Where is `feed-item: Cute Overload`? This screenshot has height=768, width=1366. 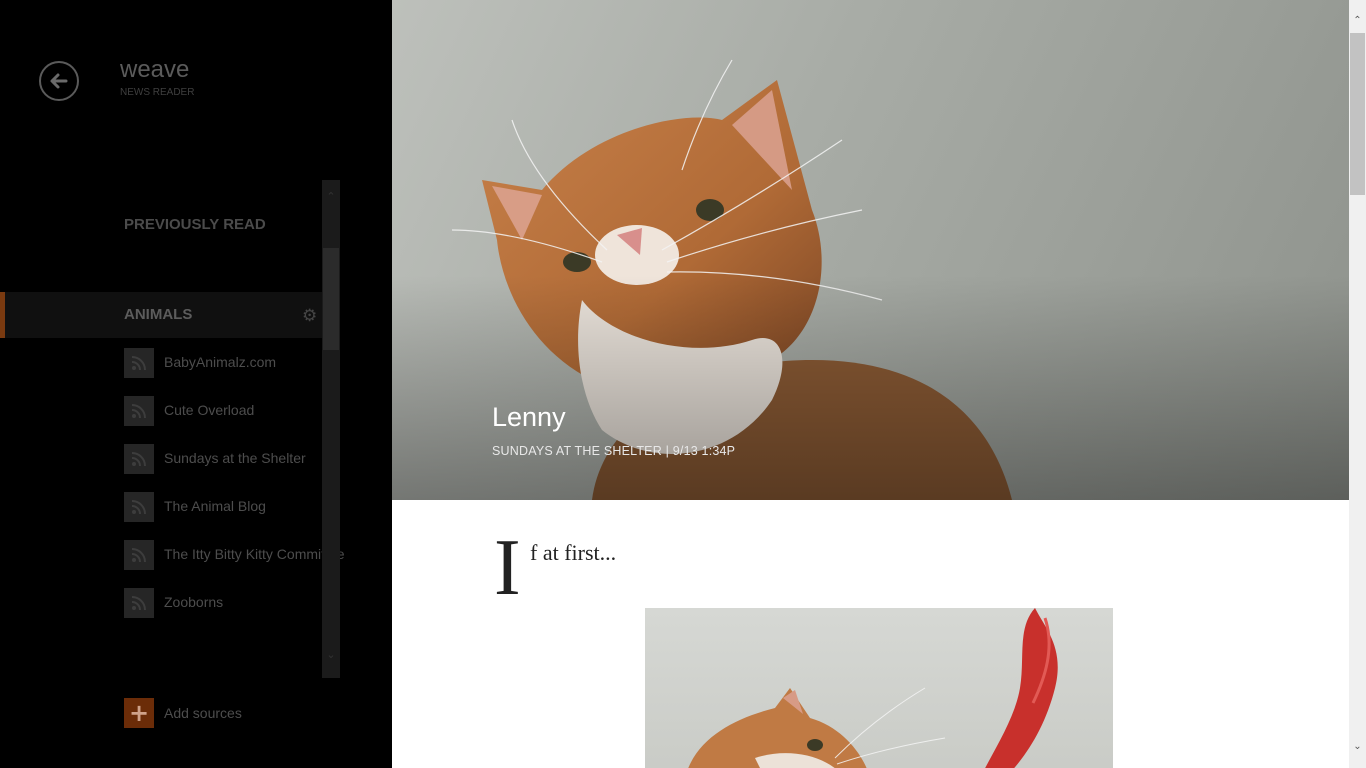
feed-item: Cute Overload is located at coordinates (234, 411).